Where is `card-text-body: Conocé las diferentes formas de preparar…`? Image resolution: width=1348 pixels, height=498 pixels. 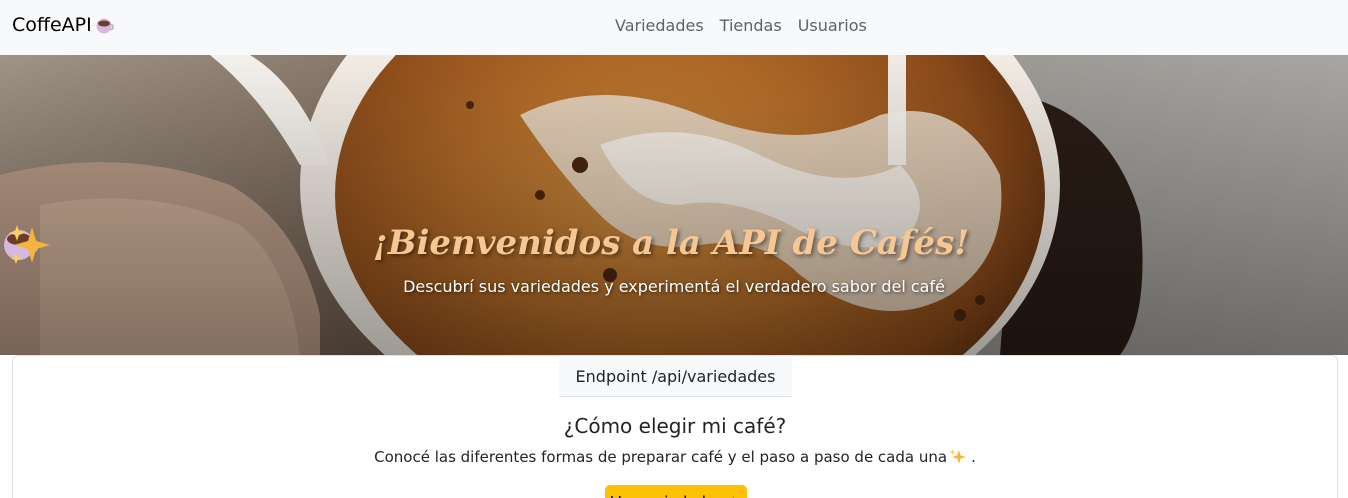 card-text-body: Conocé las diferentes formas de preparar… is located at coordinates (661, 457).